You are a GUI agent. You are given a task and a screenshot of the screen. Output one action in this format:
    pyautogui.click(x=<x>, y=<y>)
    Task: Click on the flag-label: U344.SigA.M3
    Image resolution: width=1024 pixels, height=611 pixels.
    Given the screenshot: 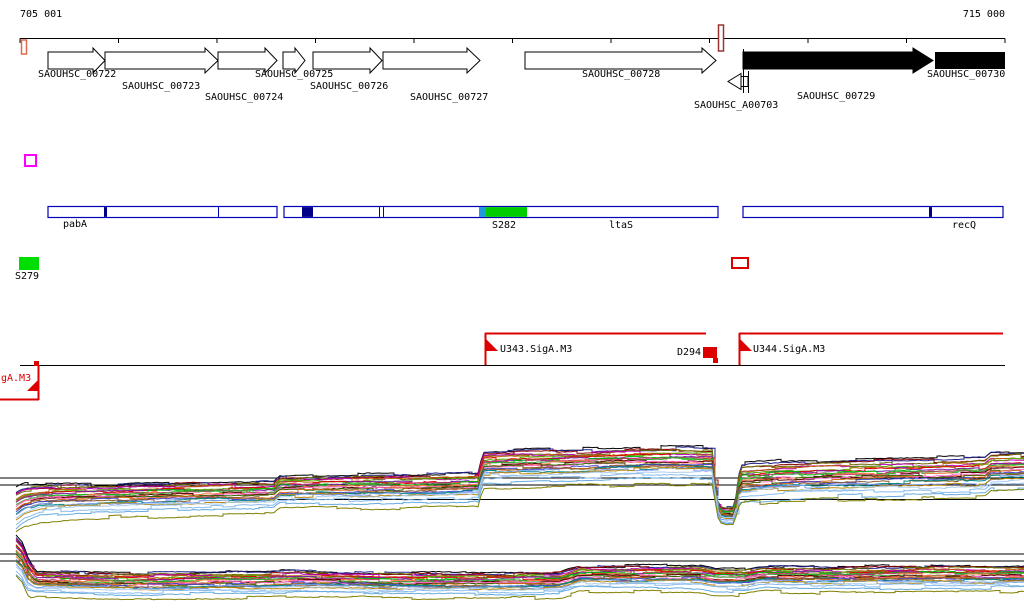 What is the action you would take?
    pyautogui.click(x=789, y=349)
    